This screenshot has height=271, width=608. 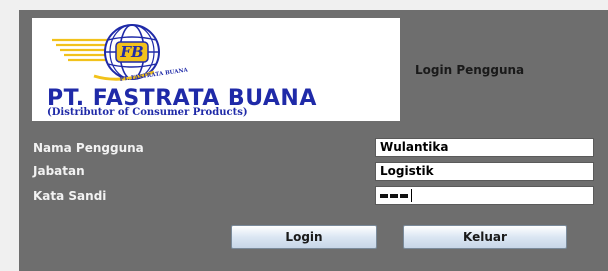 What do you see at coordinates (485, 237) in the screenshot?
I see `exit-button: Keluar` at bounding box center [485, 237].